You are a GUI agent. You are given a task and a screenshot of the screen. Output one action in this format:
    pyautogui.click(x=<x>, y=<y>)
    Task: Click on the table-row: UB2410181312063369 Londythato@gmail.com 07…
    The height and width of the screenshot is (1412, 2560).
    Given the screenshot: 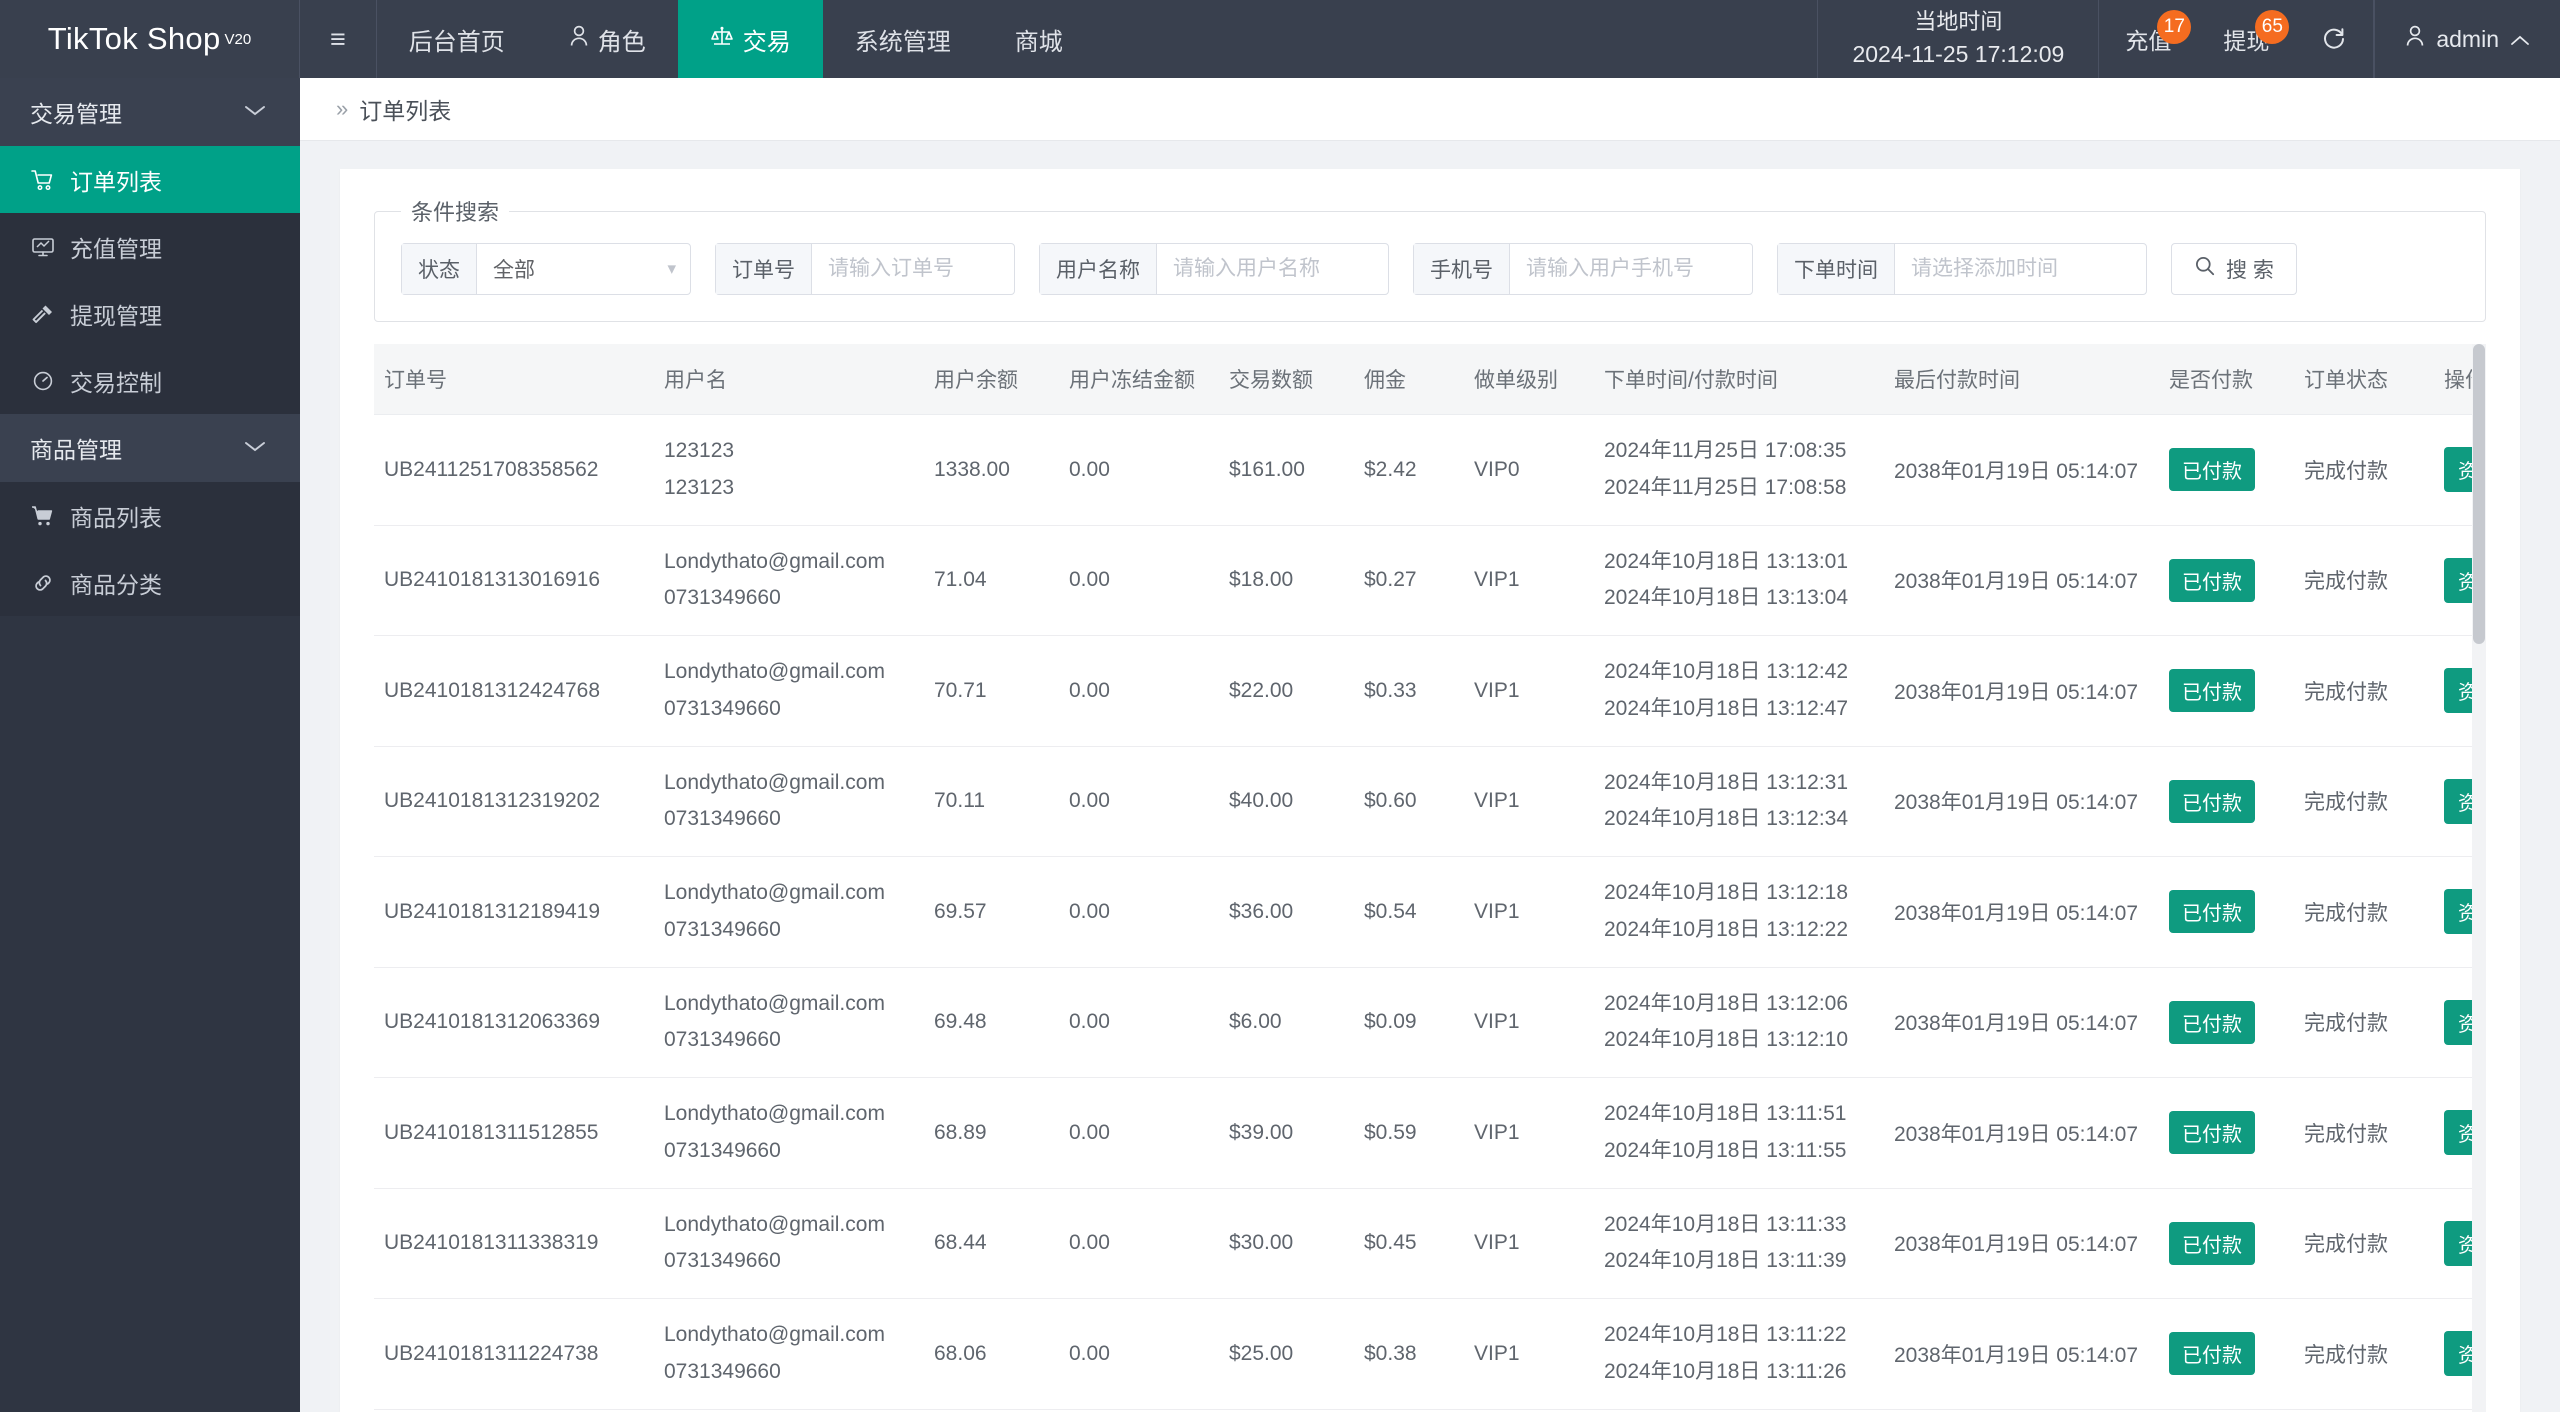 What is the action you would take?
    pyautogui.click(x=1430, y=1022)
    